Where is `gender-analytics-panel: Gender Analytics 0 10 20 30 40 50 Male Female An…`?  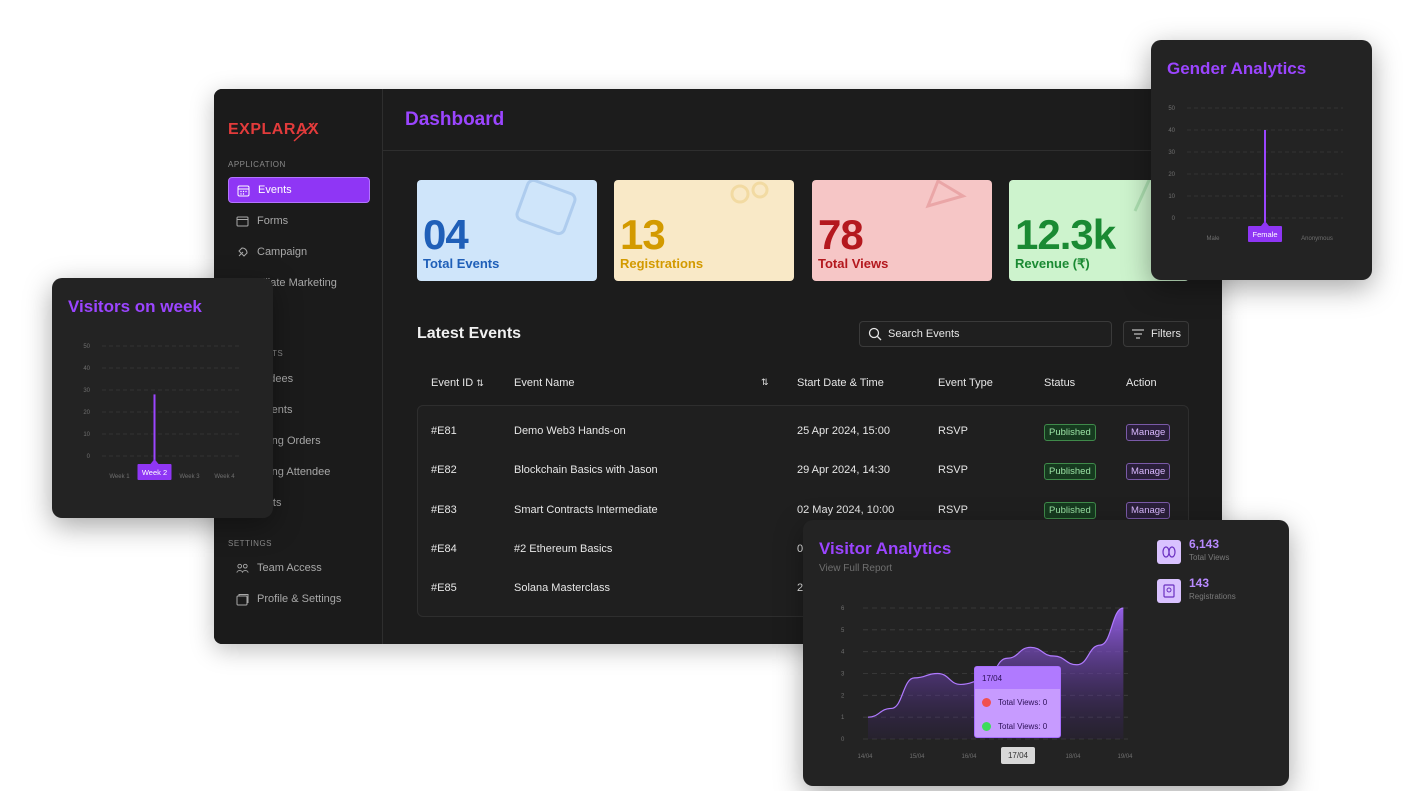
gender-analytics-panel: Gender Analytics 0 10 20 30 40 50 Male Female An… is located at coordinates (1261, 160).